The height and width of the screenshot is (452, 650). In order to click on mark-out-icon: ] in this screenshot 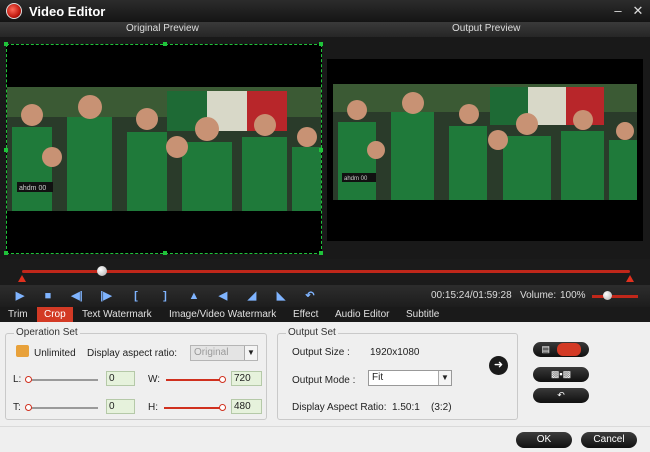, I will do `click(165, 296)`.